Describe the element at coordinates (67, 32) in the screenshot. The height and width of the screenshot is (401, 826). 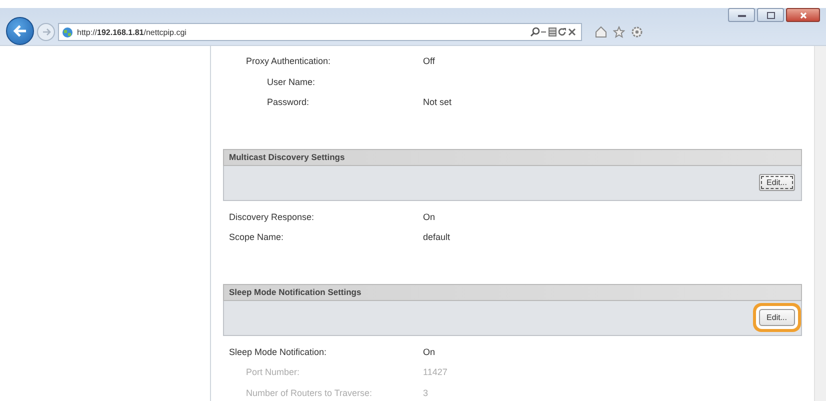
I see `globe-icon` at that location.